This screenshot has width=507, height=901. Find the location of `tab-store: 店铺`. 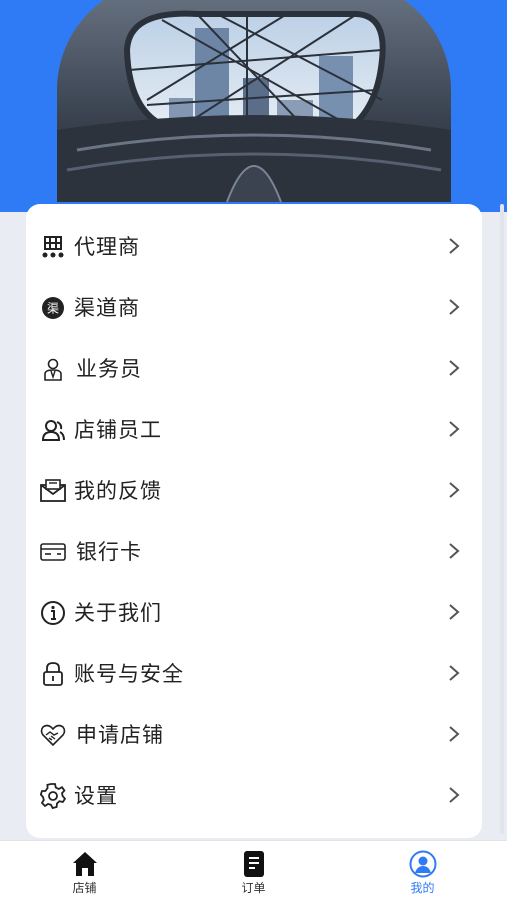

tab-store: 店铺 is located at coordinates (84, 871).